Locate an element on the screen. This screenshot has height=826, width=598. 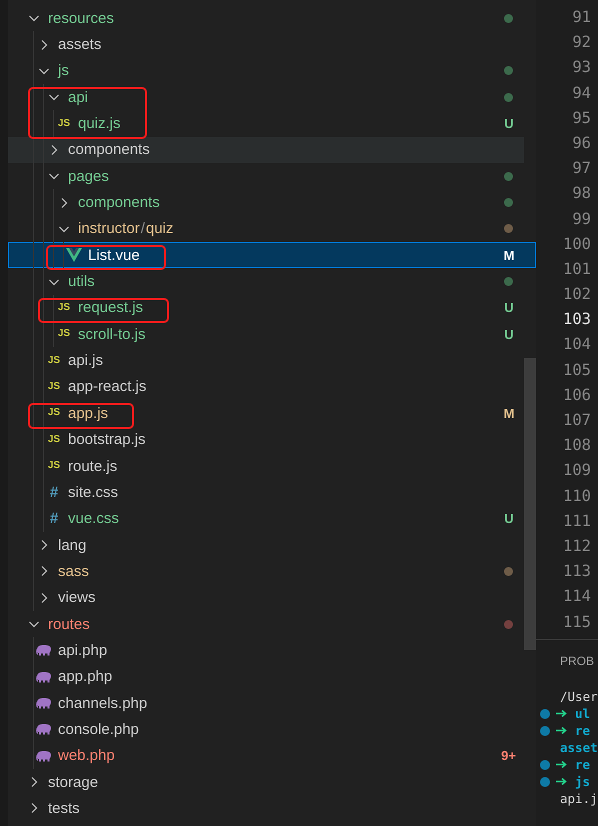
line-number: 109 is located at coordinates (577, 471).